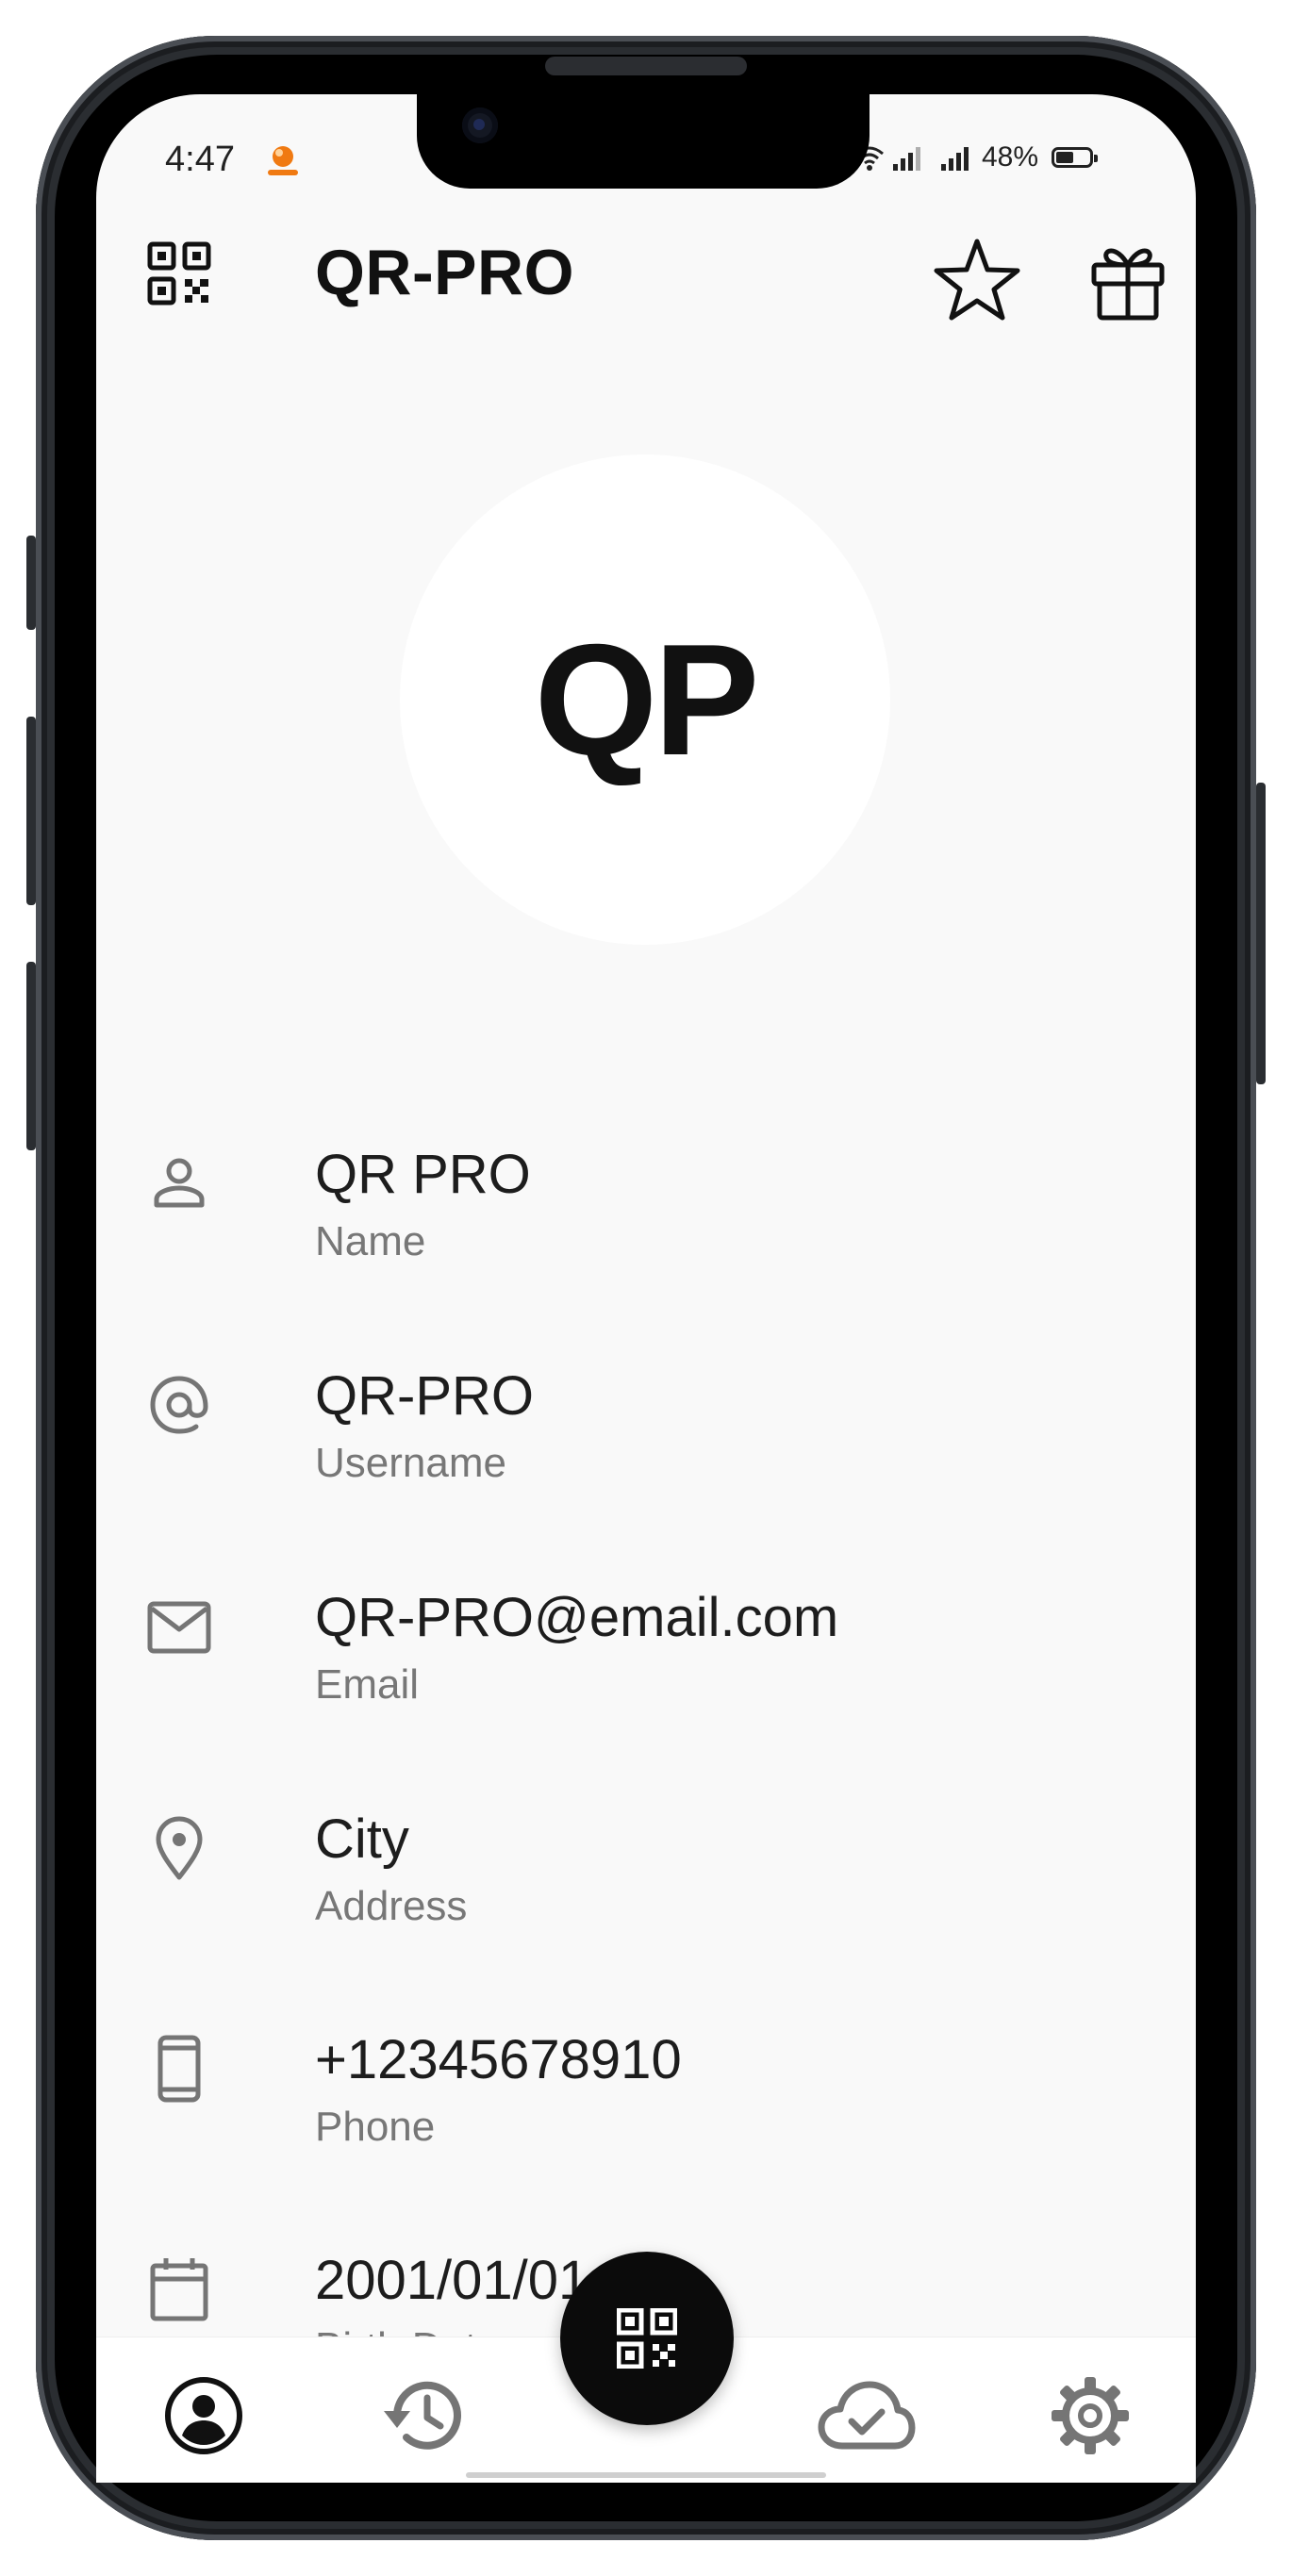 Image resolution: width=1292 pixels, height=2576 pixels. I want to click on mute-switch, so click(31, 583).